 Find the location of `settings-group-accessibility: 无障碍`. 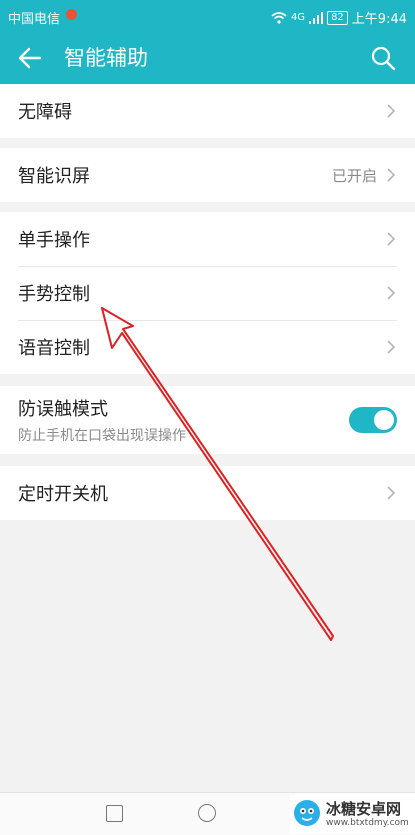

settings-group-accessibility: 无障碍 is located at coordinates (207, 111).